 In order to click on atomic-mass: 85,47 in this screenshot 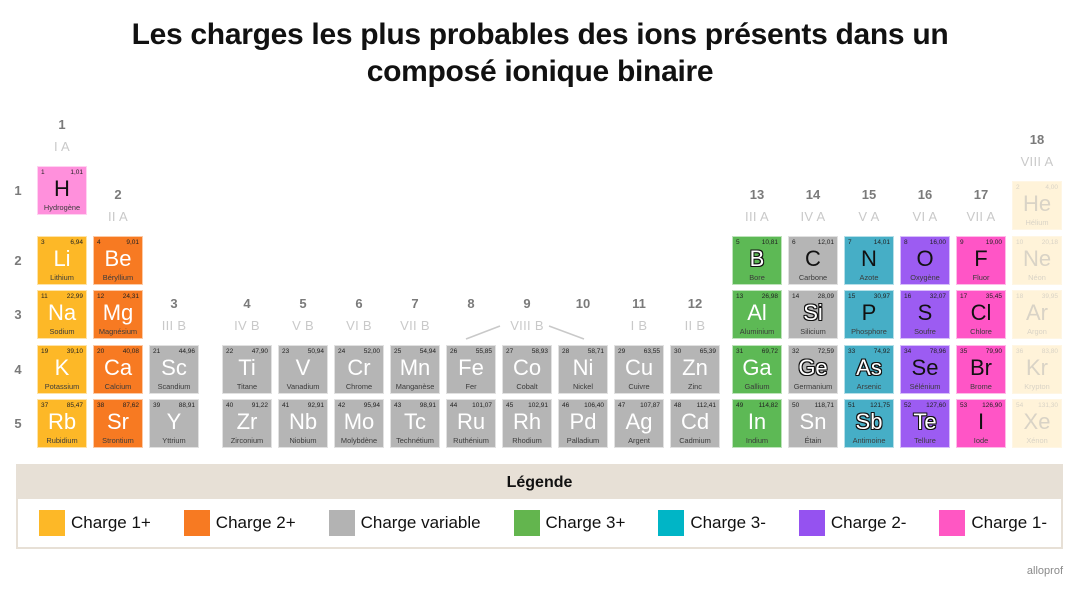, I will do `click(74, 405)`.